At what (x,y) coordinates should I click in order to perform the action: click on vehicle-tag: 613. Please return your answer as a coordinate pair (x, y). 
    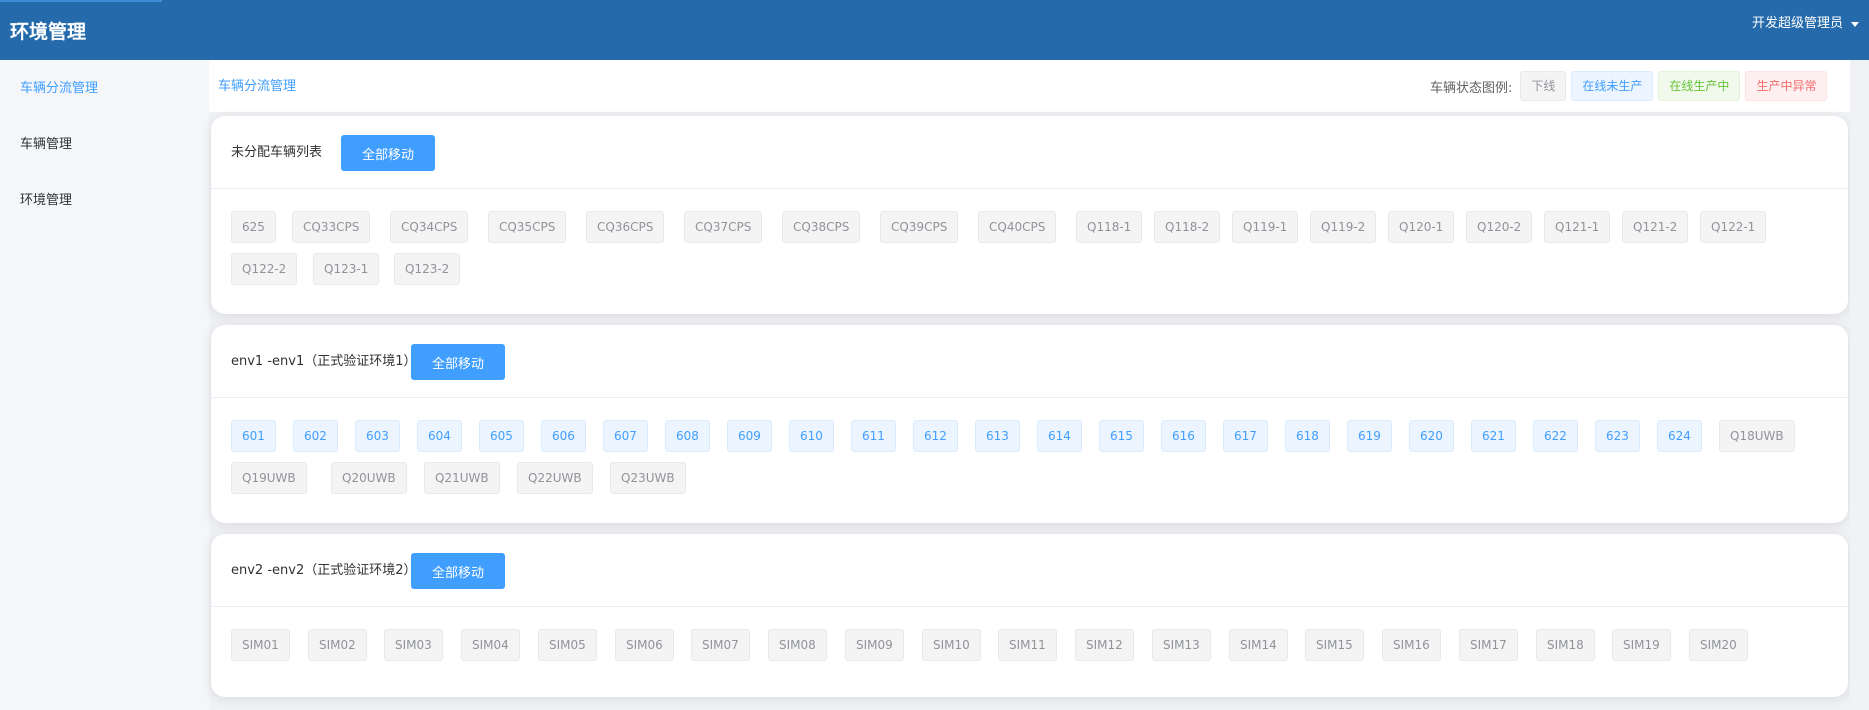
    Looking at the image, I should click on (997, 436).